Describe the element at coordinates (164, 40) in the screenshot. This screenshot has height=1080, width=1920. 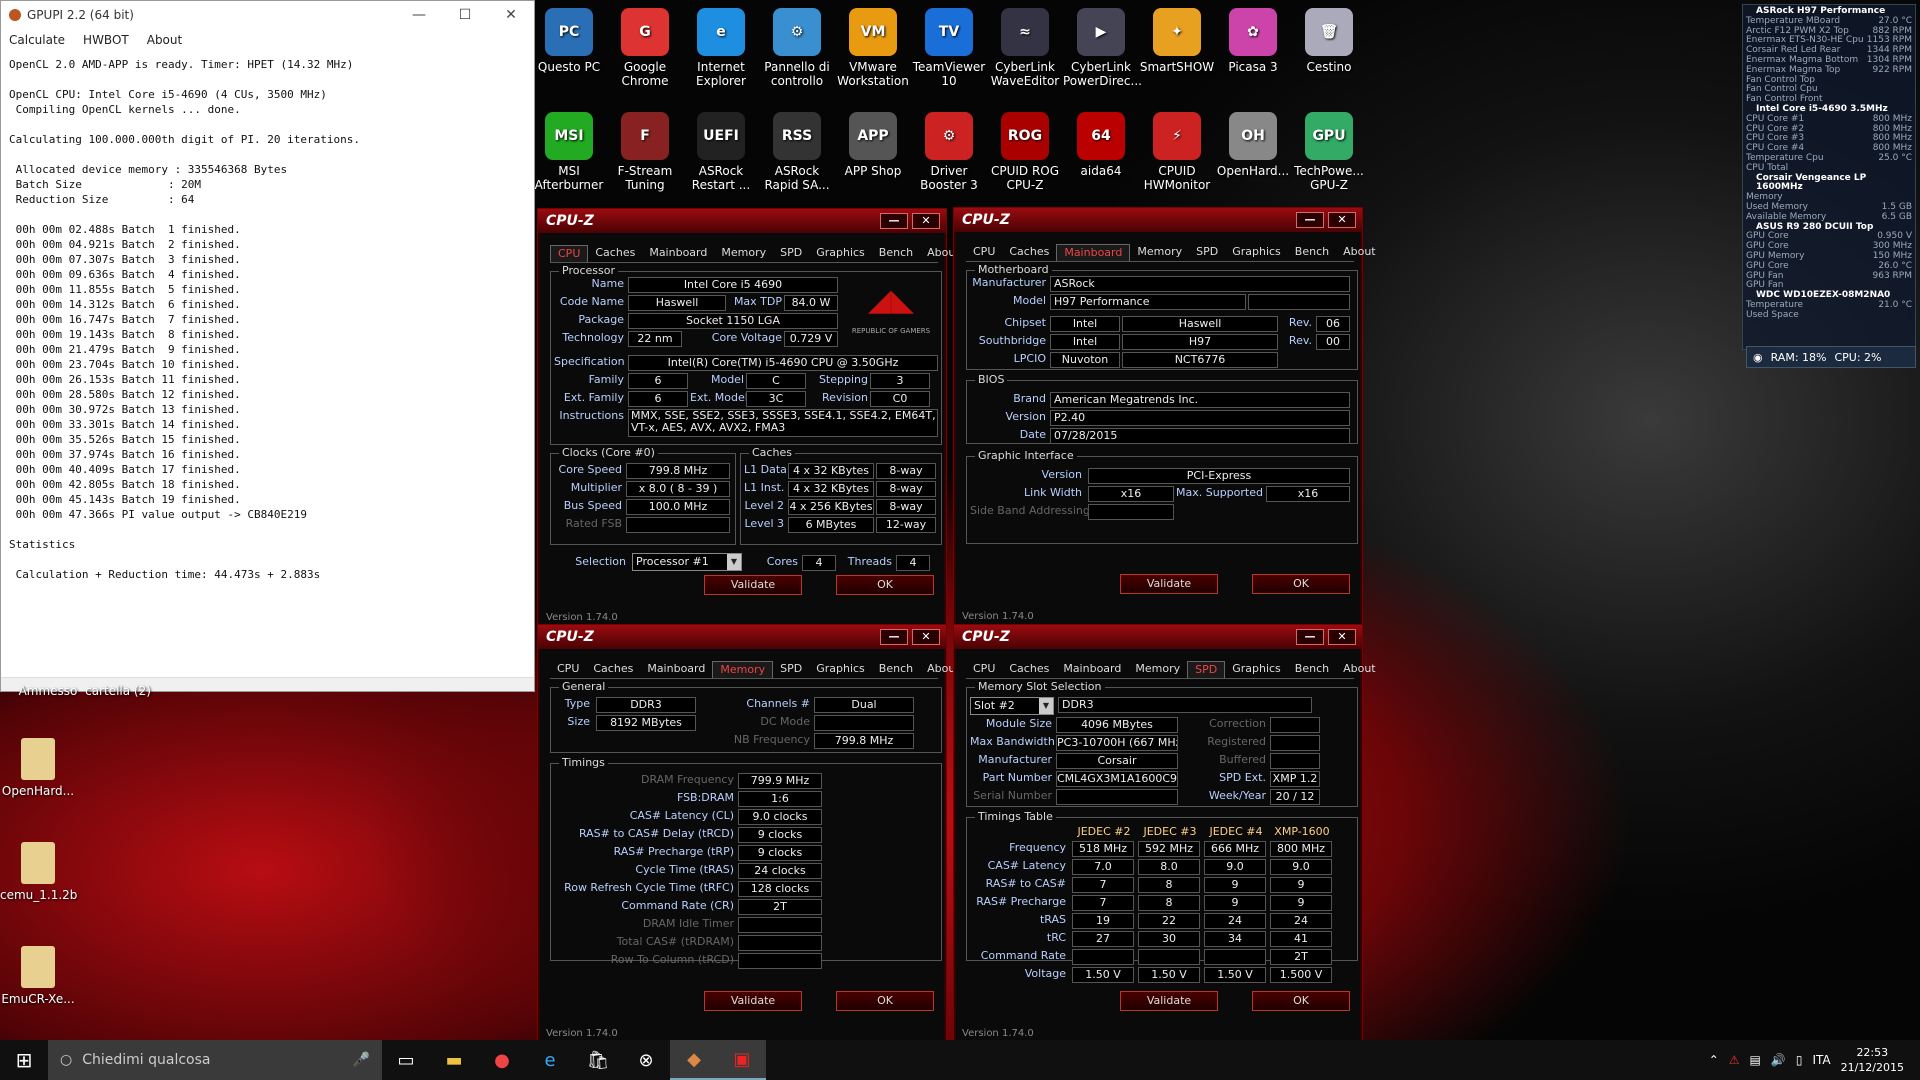
I see `menu-about: About` at that location.